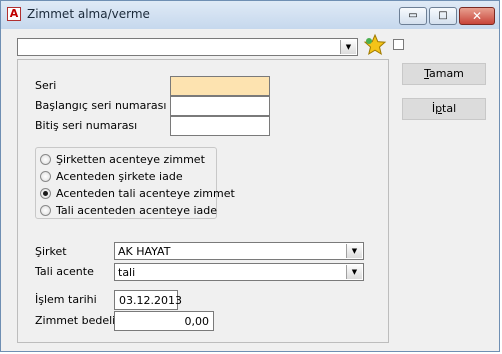  Describe the element at coordinates (51, 251) in the screenshot. I see `sirket-label: Şirket` at that location.